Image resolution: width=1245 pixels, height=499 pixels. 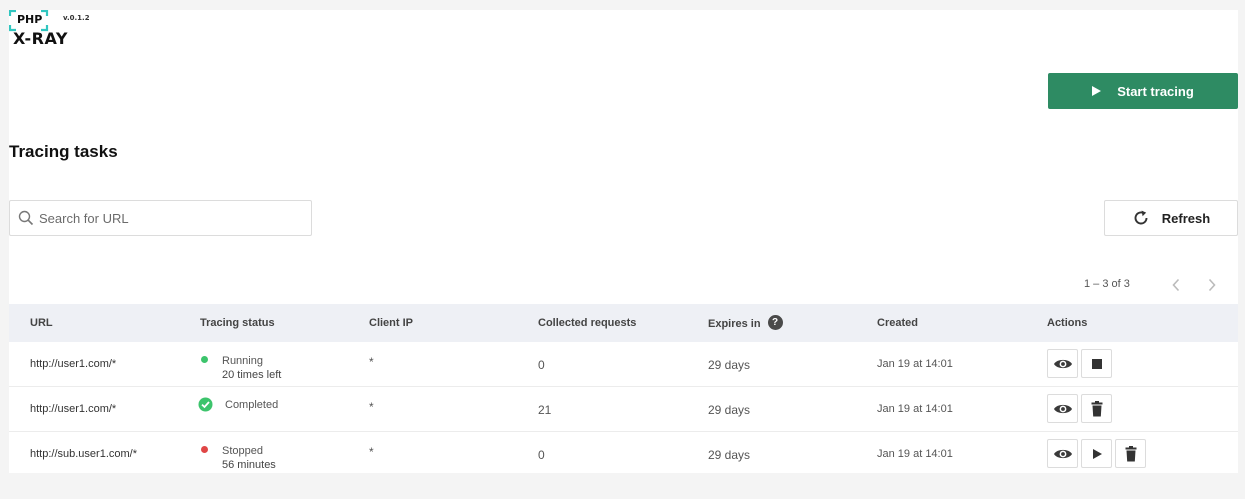 What do you see at coordinates (252, 375) in the screenshot?
I see `status-detail: 20 times left` at bounding box center [252, 375].